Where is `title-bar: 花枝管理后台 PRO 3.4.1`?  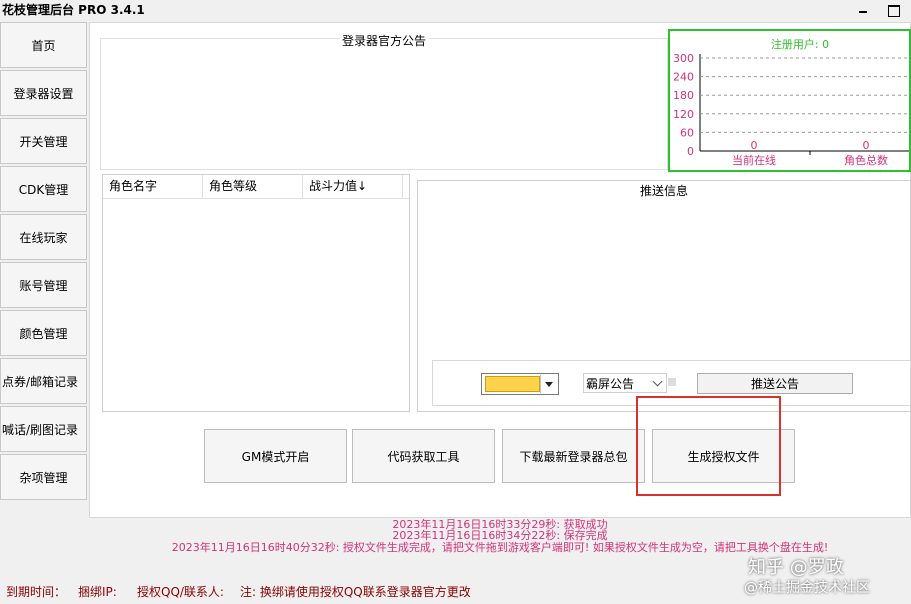
title-bar: 花枝管理后台 PRO 3.4.1 is located at coordinates (455, 10).